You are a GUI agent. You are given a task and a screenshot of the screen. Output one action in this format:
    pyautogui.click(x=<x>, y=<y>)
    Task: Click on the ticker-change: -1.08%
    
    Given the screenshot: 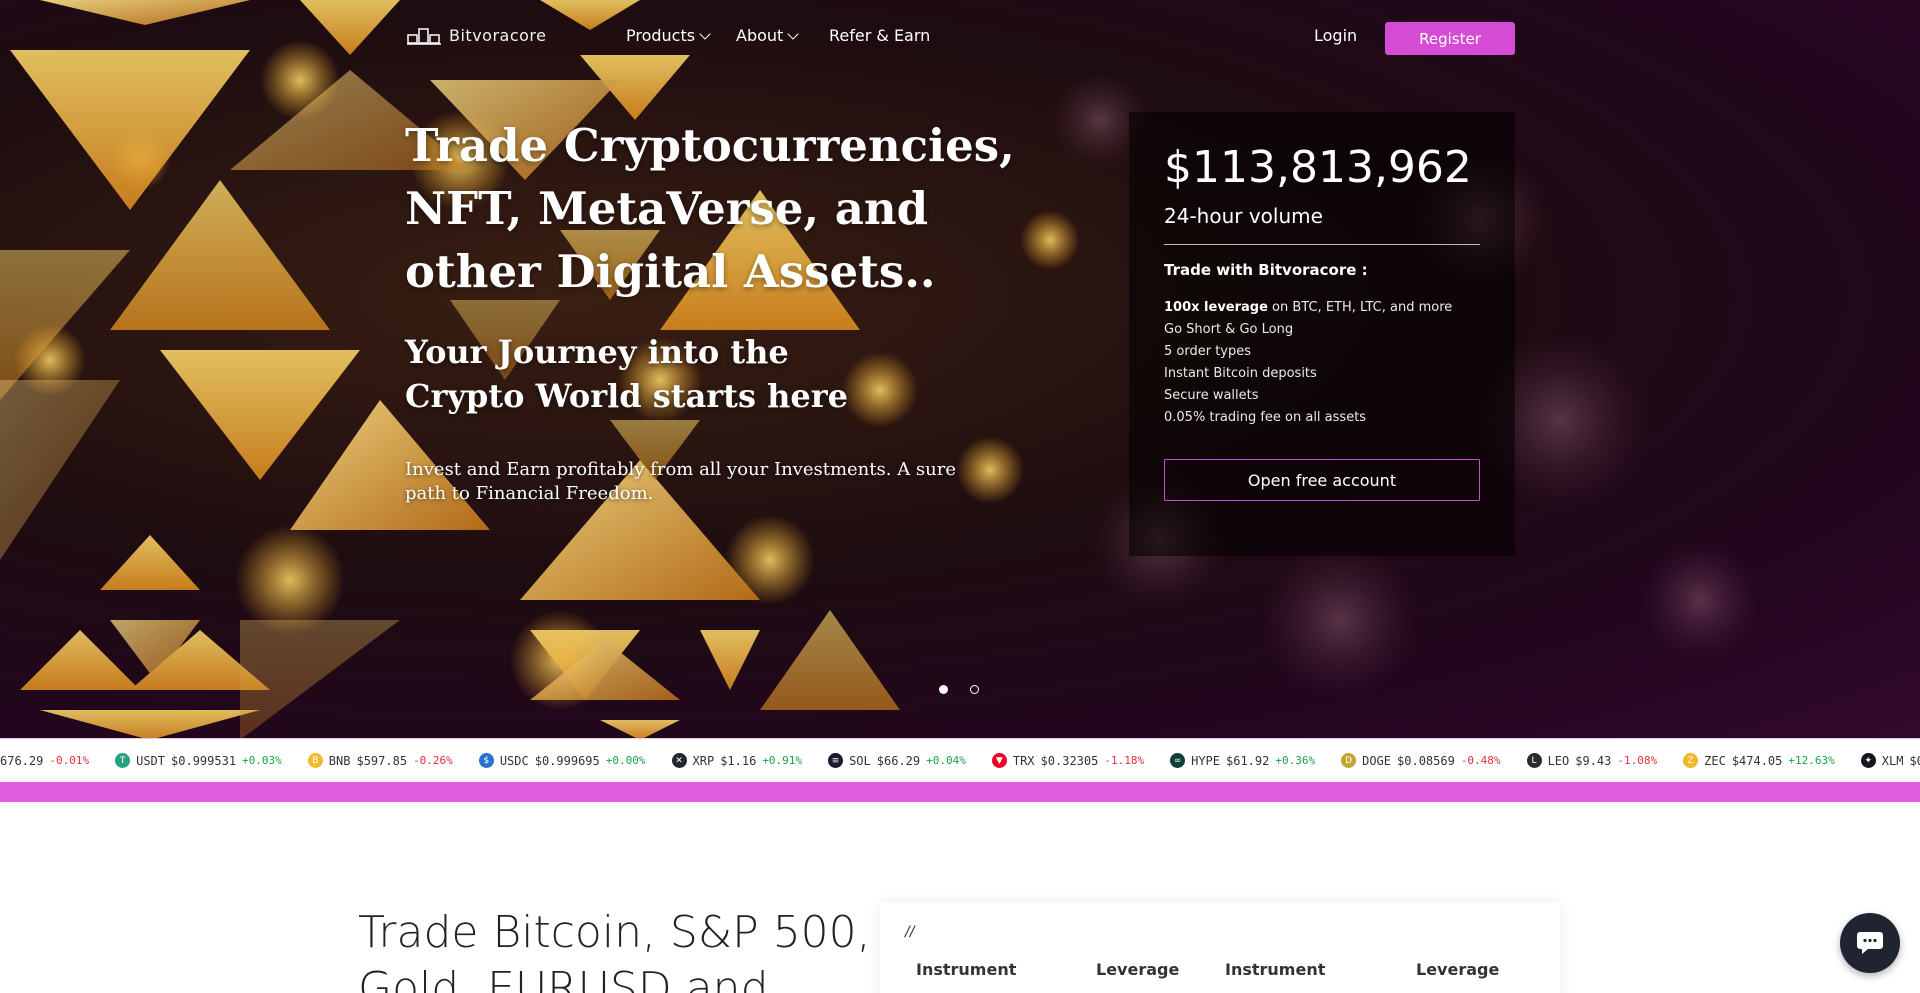 What is the action you would take?
    pyautogui.click(x=1637, y=760)
    